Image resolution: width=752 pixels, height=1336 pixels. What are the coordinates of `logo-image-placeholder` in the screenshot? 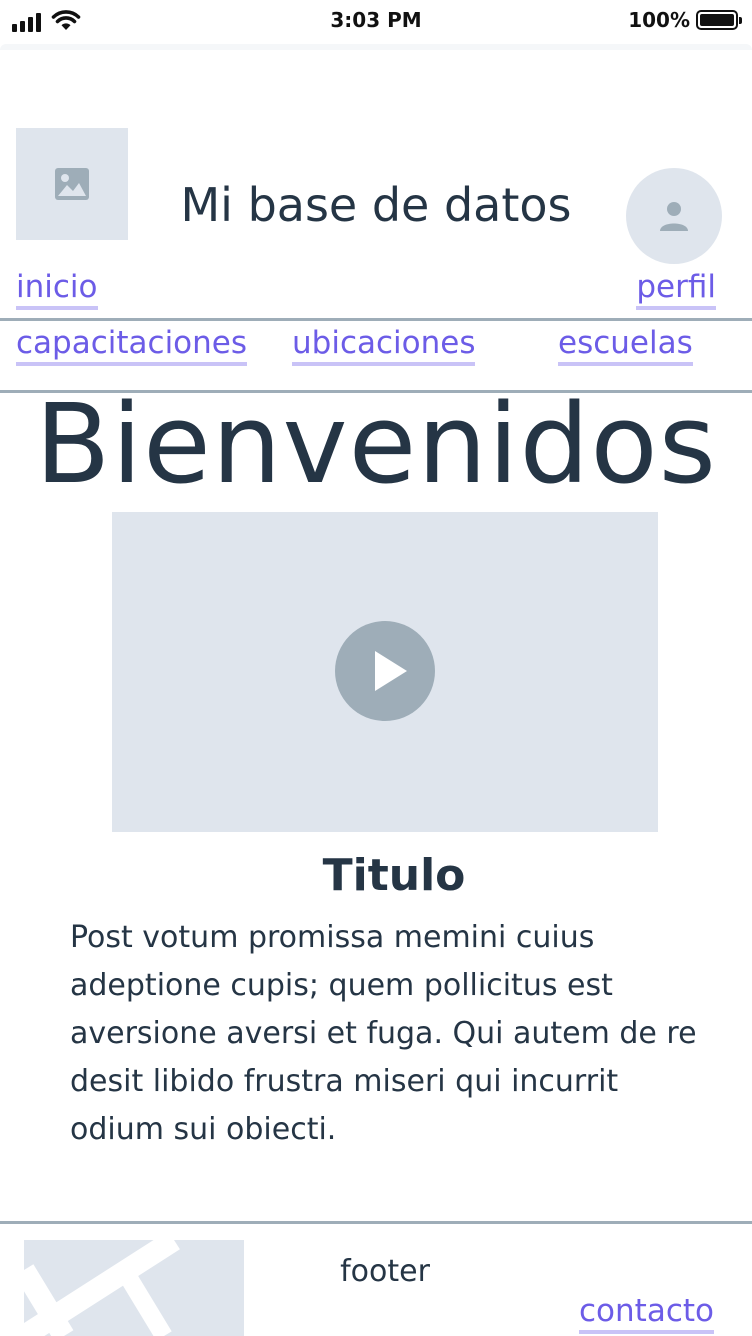 It's located at (72, 184).